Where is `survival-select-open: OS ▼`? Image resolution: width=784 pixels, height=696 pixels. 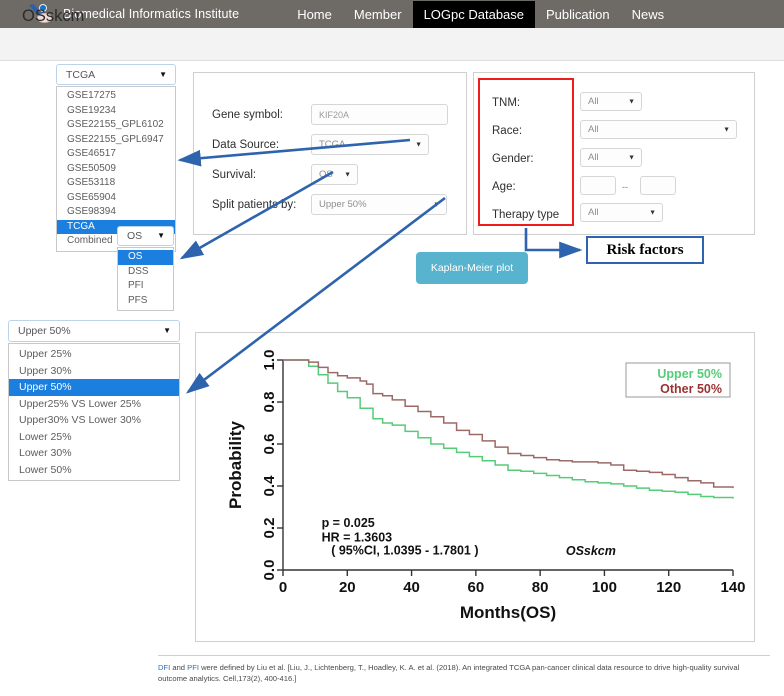
survival-select-open: OS ▼ is located at coordinates (145, 236).